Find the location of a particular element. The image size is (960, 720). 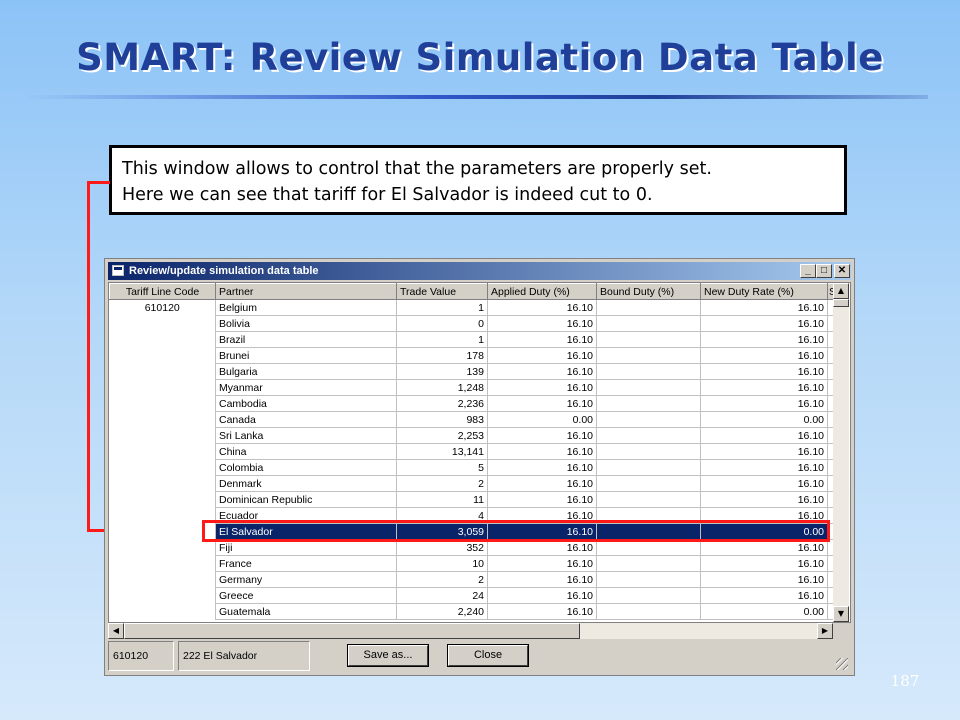

horizontal-scroll-thumb is located at coordinates (352, 631).